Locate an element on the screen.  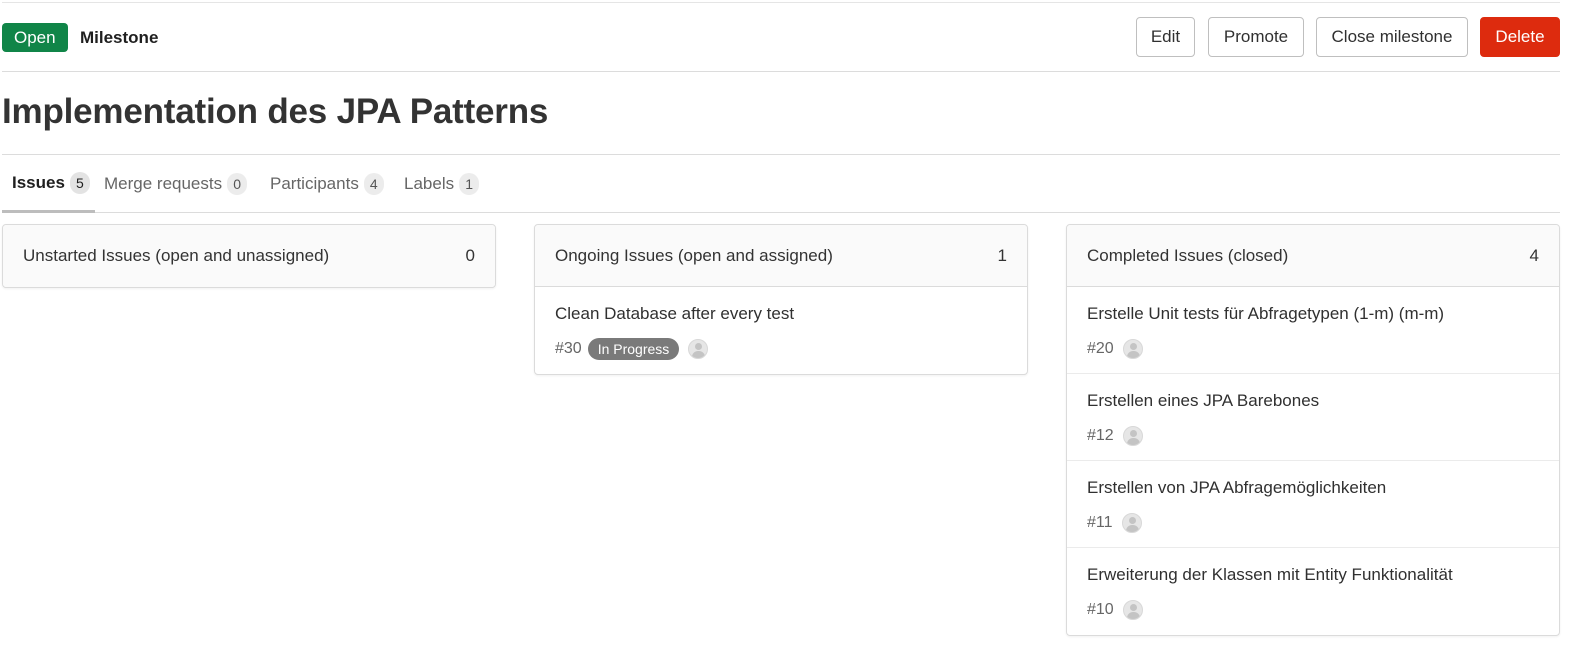
milestone-type-label: Milestone is located at coordinates (119, 37).